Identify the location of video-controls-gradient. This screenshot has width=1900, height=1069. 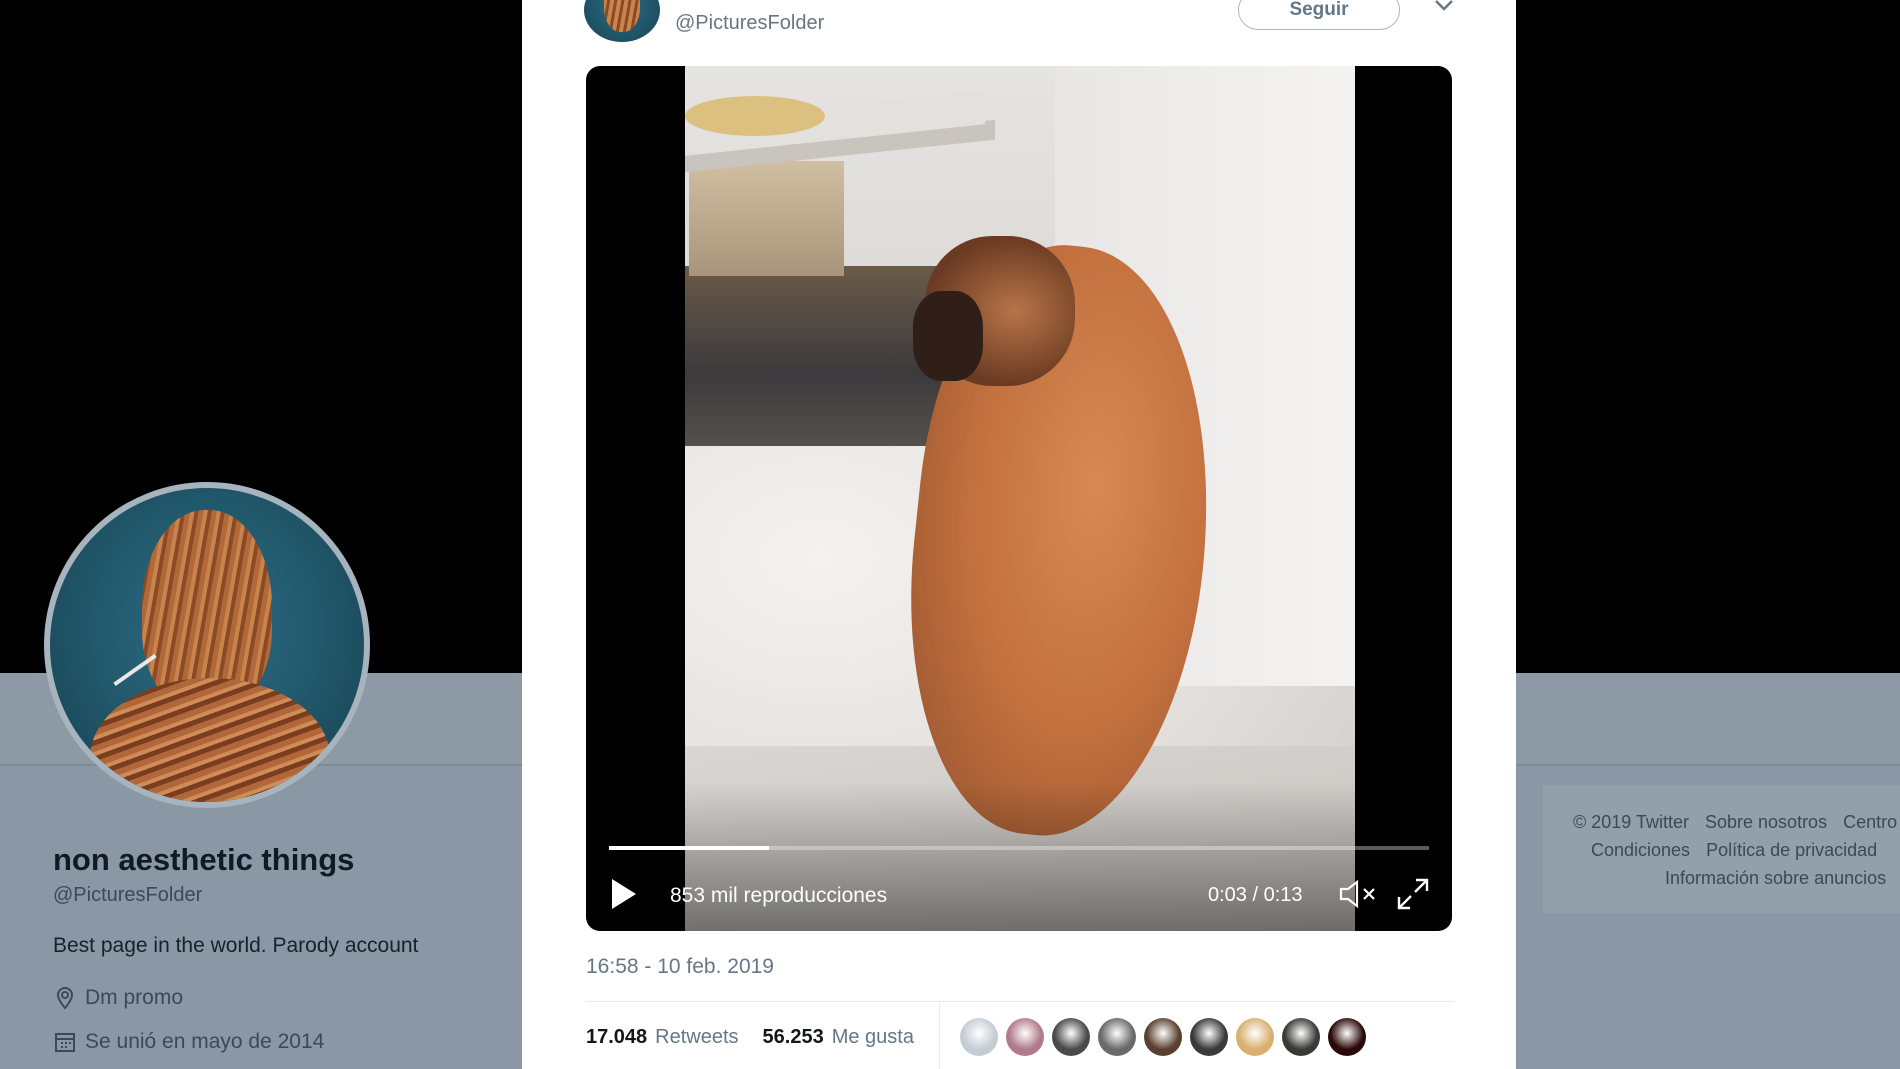
(1019, 856).